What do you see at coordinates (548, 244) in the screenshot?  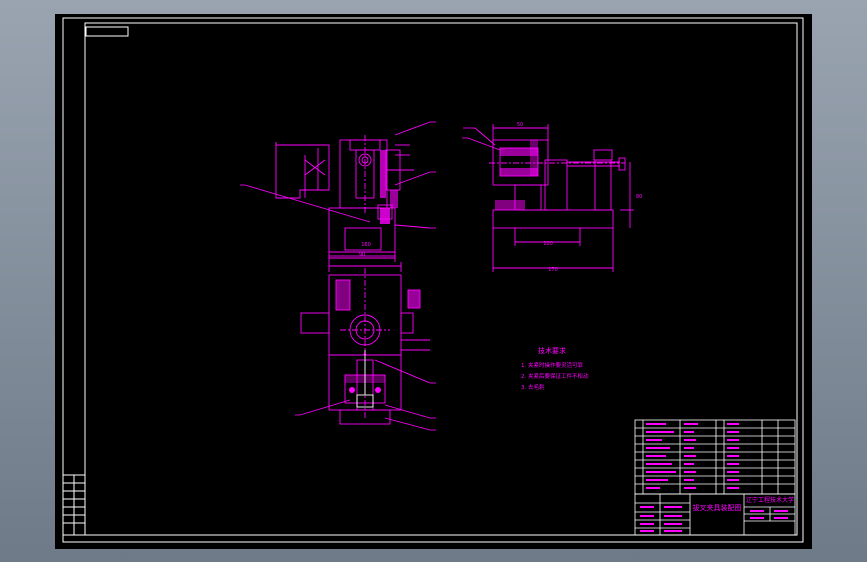 I see `dim-side-base: 100` at bounding box center [548, 244].